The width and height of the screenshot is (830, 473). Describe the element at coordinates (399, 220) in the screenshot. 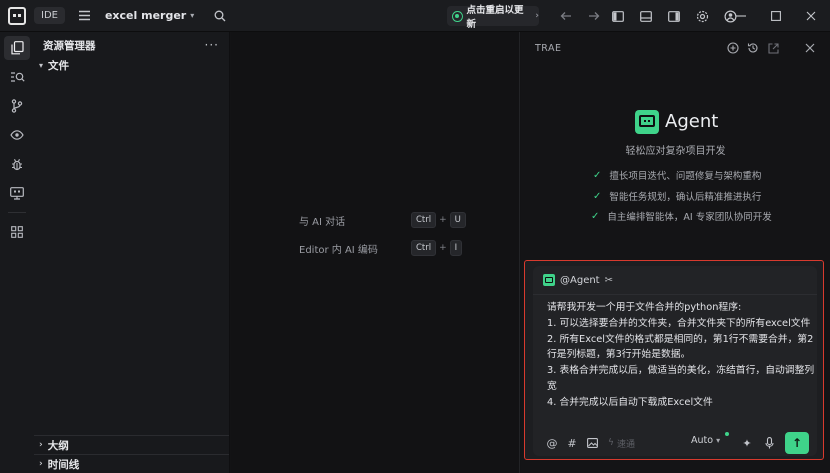

I see `hint-chat-with-ai: 与 AI 对话 Ctrl + U` at that location.